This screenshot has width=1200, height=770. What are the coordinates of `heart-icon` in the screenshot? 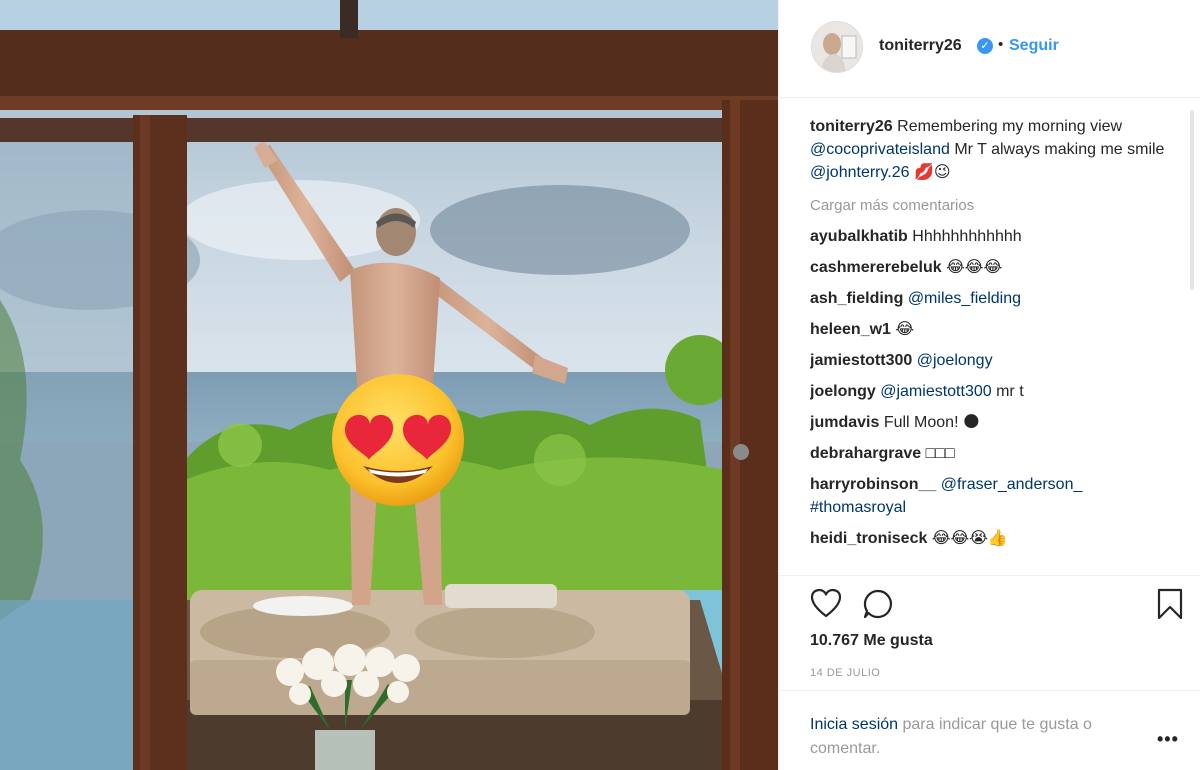 It's located at (826, 605).